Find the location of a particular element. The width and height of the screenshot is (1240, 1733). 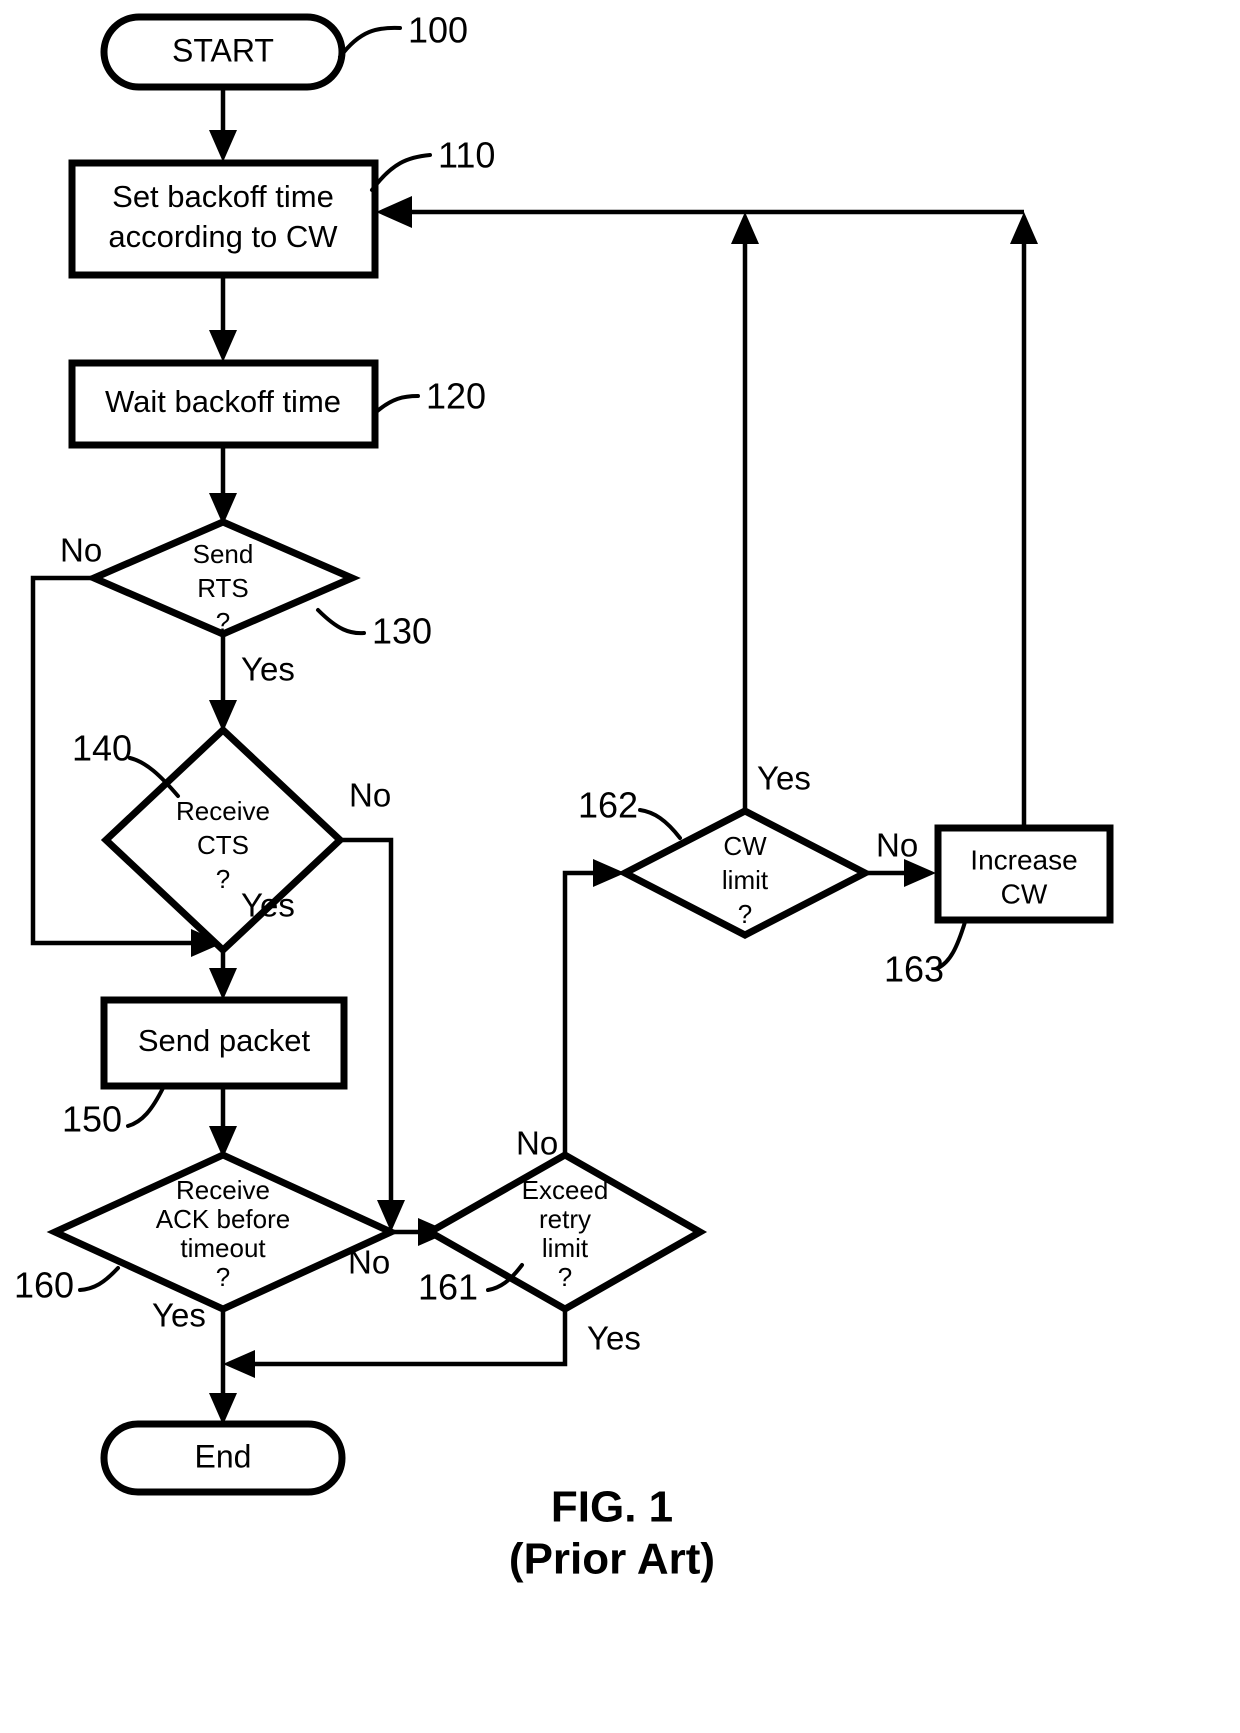

ref-label-120: 120 is located at coordinates (456, 396).